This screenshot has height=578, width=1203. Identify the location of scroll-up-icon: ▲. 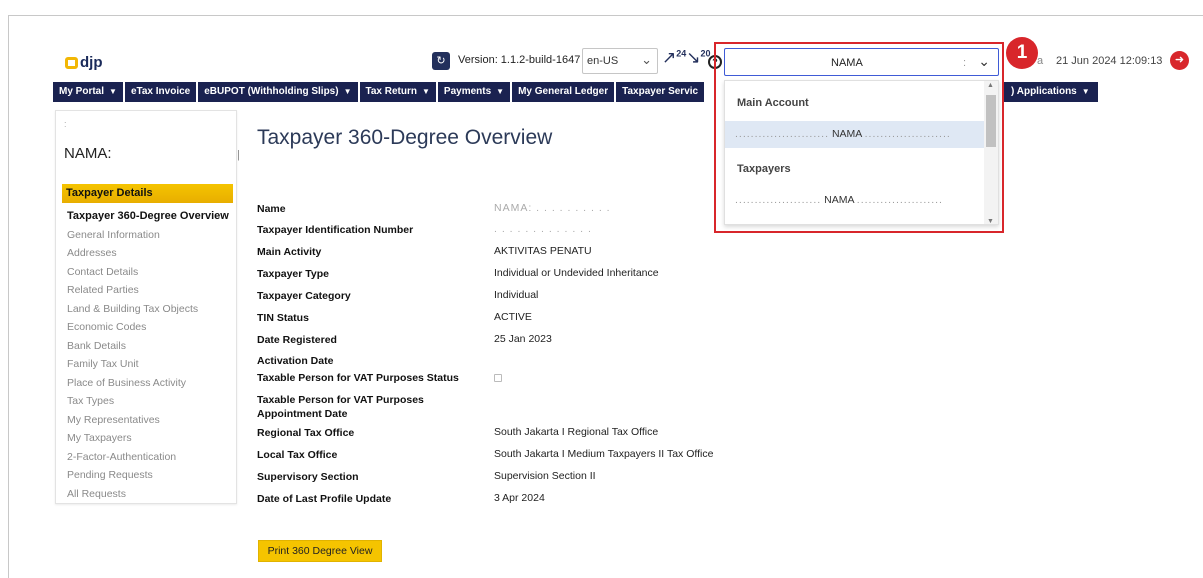
(990, 85).